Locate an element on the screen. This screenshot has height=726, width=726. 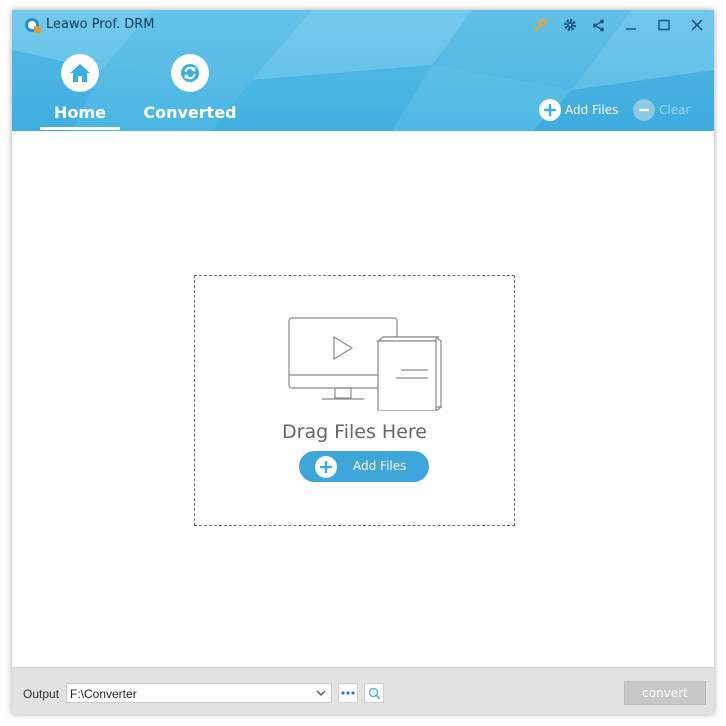
header-clear-label: Clear is located at coordinates (675, 110).